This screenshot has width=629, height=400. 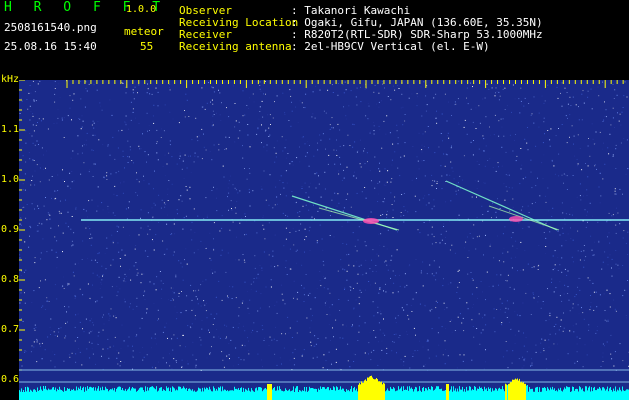 I want to click on antenna-label: Receiving antenna, so click(x=235, y=46).